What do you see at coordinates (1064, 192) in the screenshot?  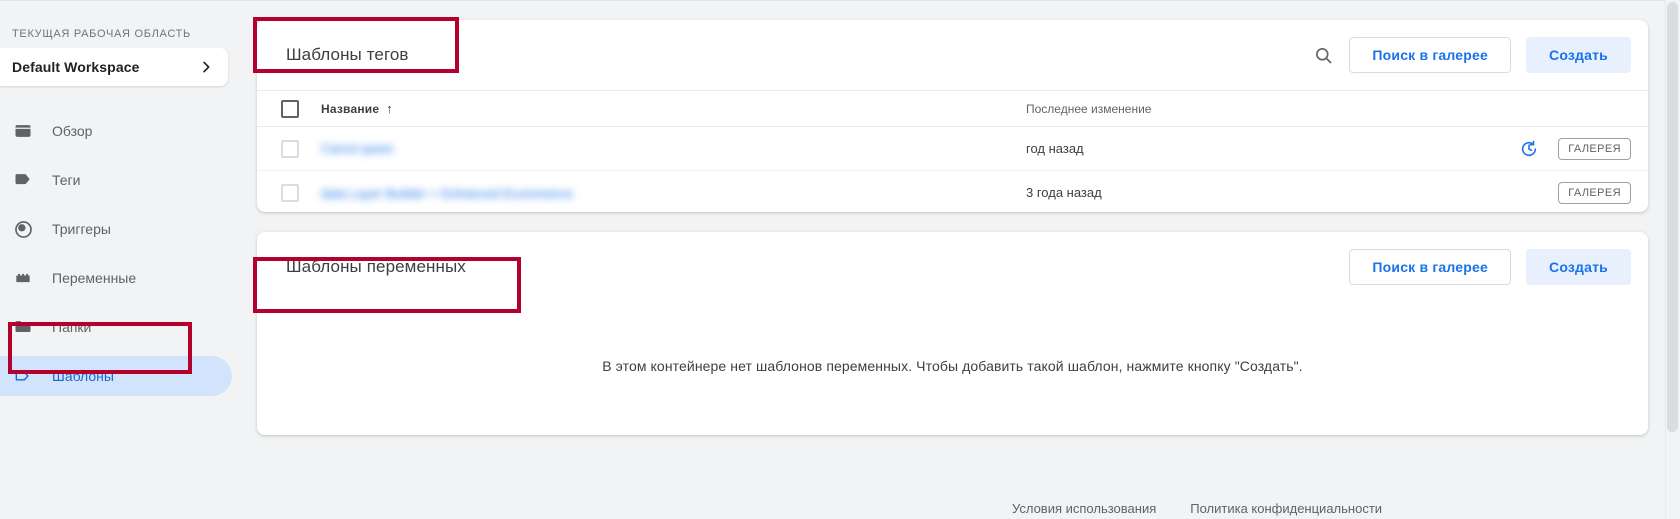 I see `last-modified-value: 3 года назад` at bounding box center [1064, 192].